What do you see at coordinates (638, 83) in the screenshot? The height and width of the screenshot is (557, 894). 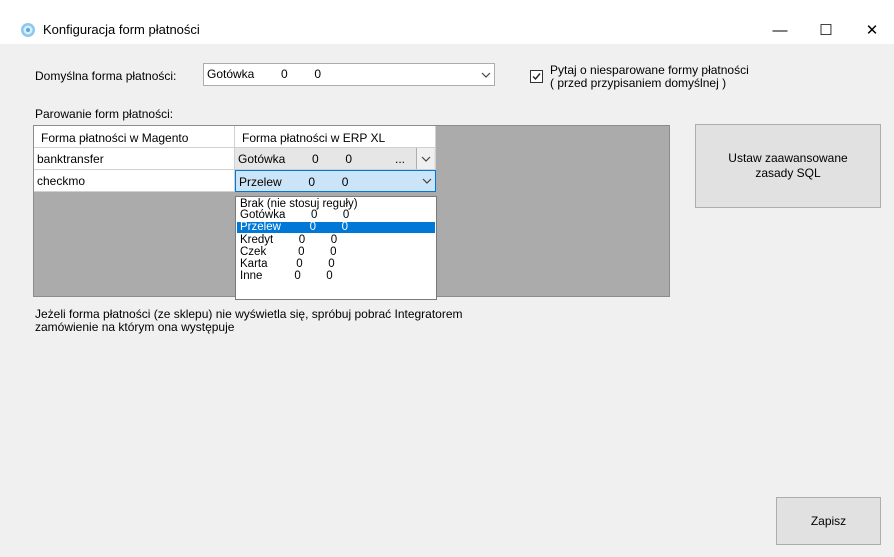 I see `ask-unpaired-label-line2: ( przed przypisaniem domyślnej )` at bounding box center [638, 83].